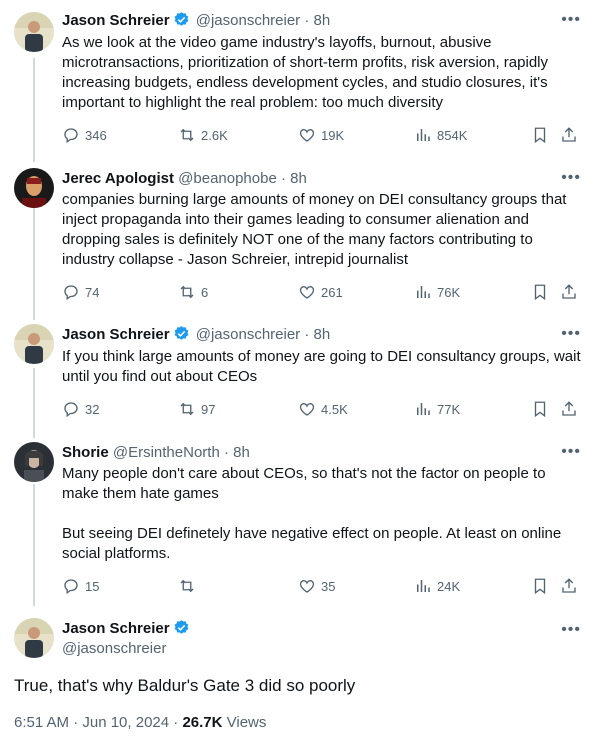  Describe the element at coordinates (84, 135) in the screenshot. I see `reply-button: 346` at that location.